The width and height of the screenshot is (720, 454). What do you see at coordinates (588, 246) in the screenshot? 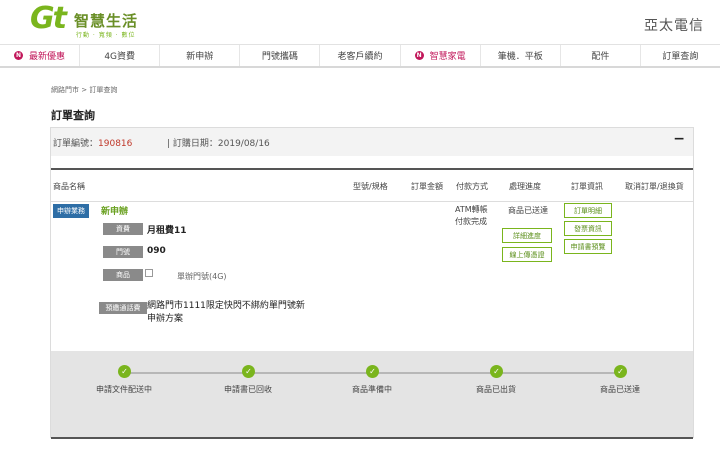
I see `application-preview-button: 申請書預覽` at bounding box center [588, 246].